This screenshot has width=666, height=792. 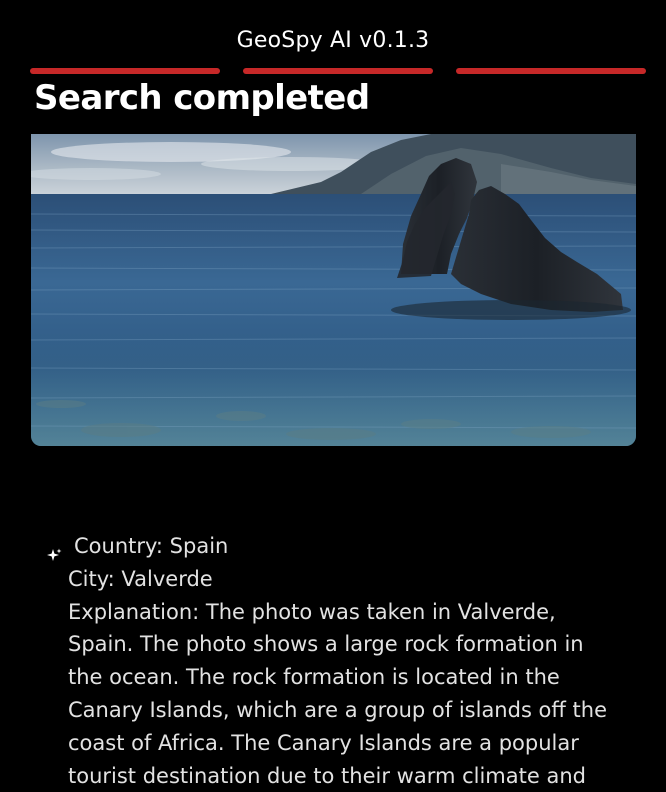 I want to click on app-title: GeoSpy AI v0.1.3, so click(x=333, y=40).